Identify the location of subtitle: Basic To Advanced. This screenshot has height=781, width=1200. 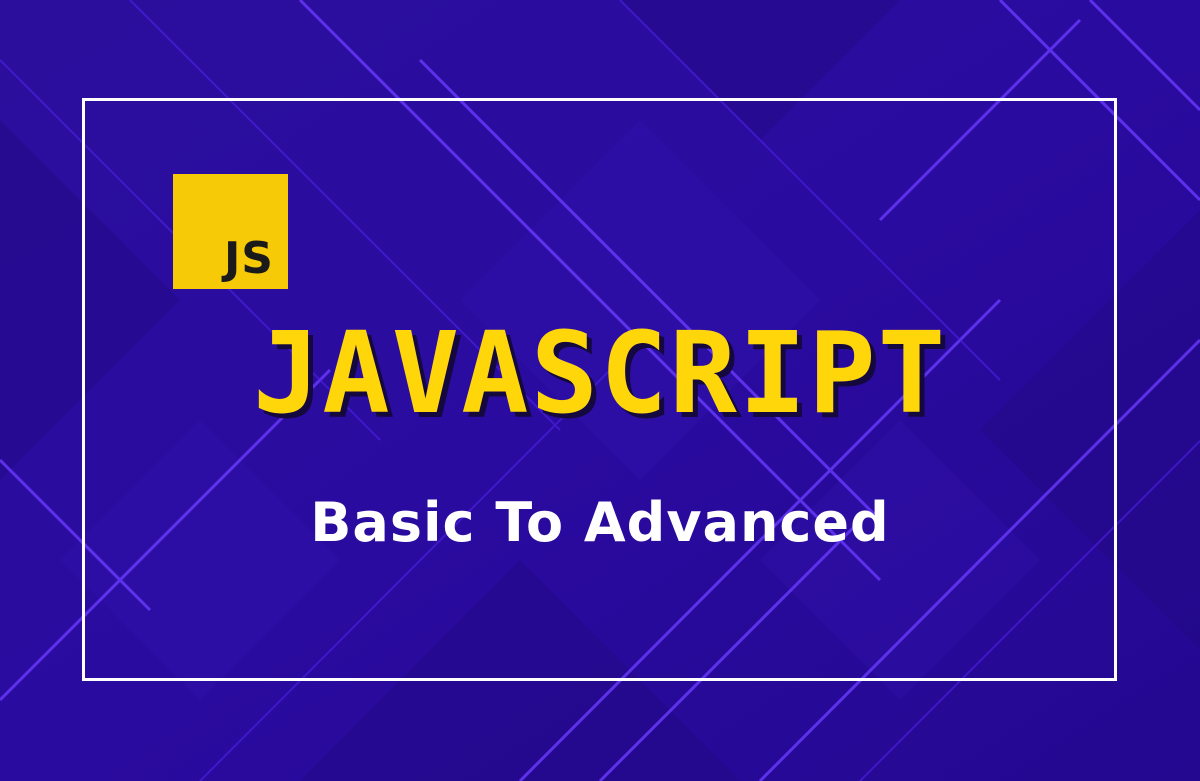
(600, 522).